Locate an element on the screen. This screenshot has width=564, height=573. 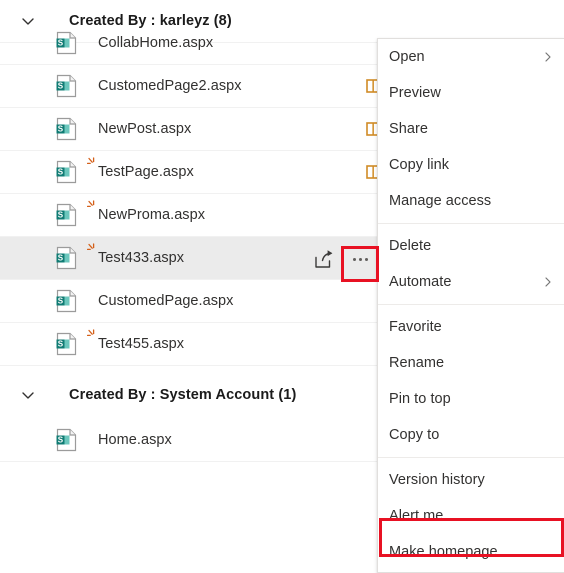
menu-item-rename: Rename is located at coordinates (471, 363).